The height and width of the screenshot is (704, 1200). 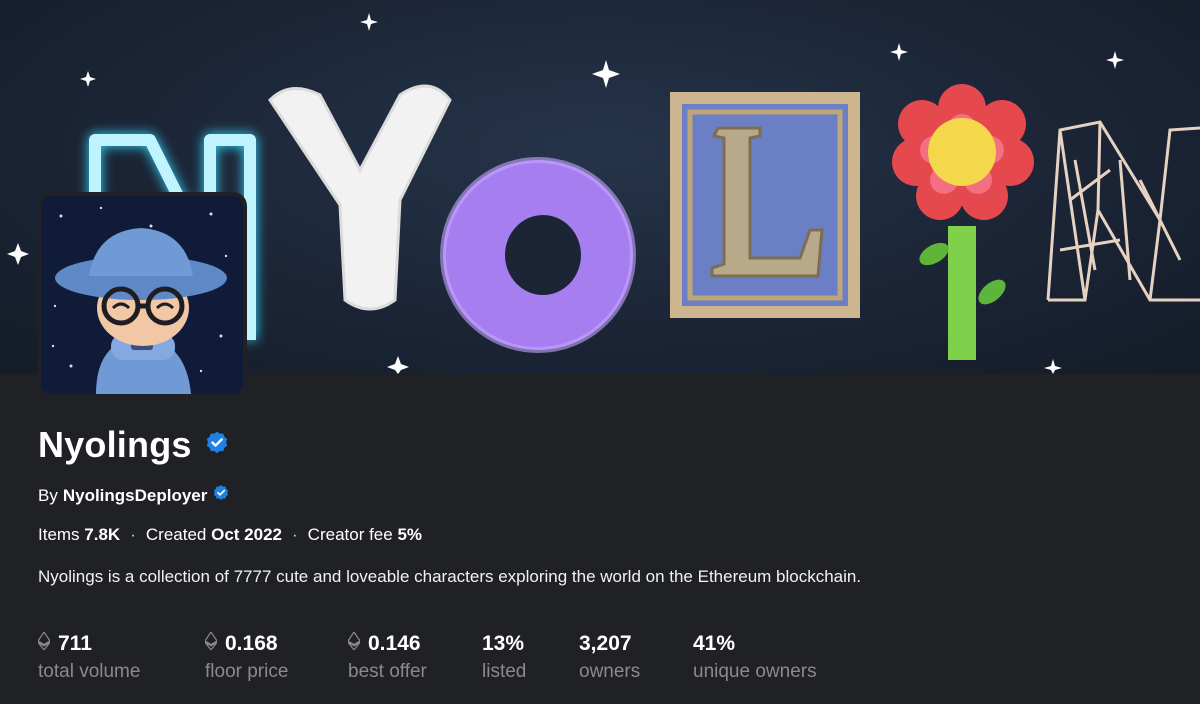 I want to click on creator-row: By NyolingsDeployer, so click(x=134, y=495).